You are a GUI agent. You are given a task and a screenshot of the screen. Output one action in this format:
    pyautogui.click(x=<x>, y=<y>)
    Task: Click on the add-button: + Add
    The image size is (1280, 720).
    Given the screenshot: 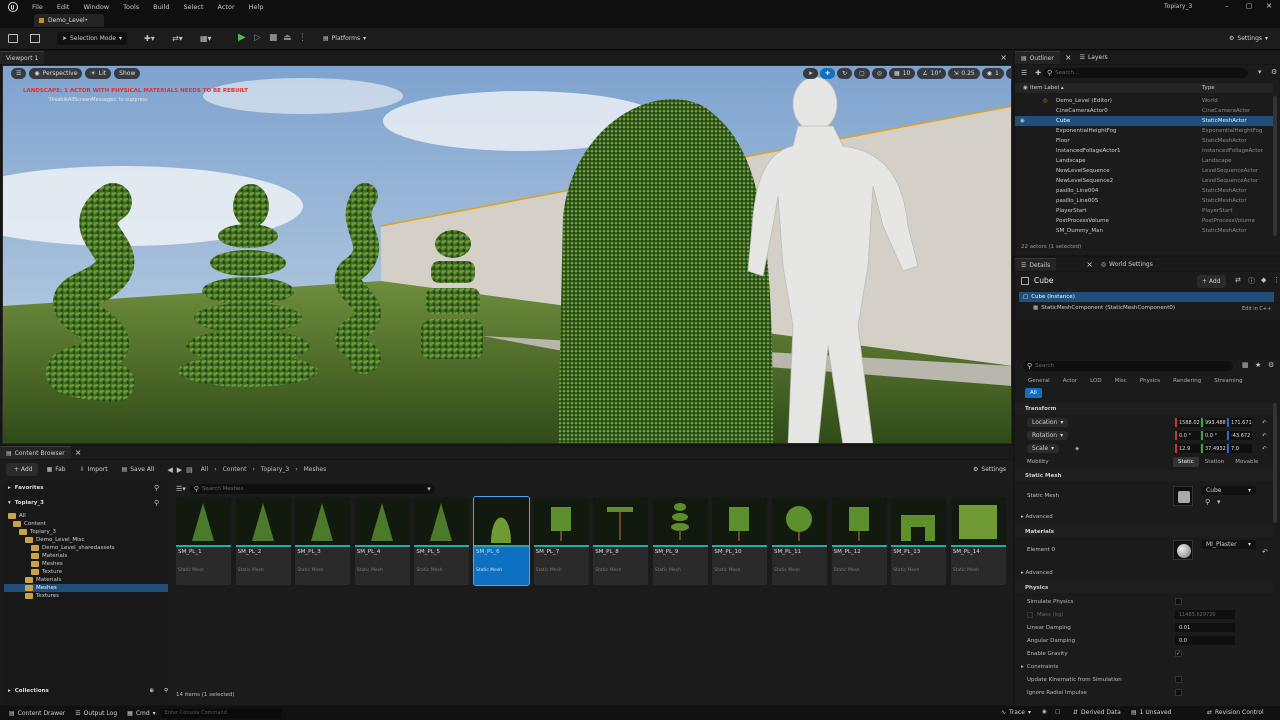 What is the action you would take?
    pyautogui.click(x=22, y=469)
    